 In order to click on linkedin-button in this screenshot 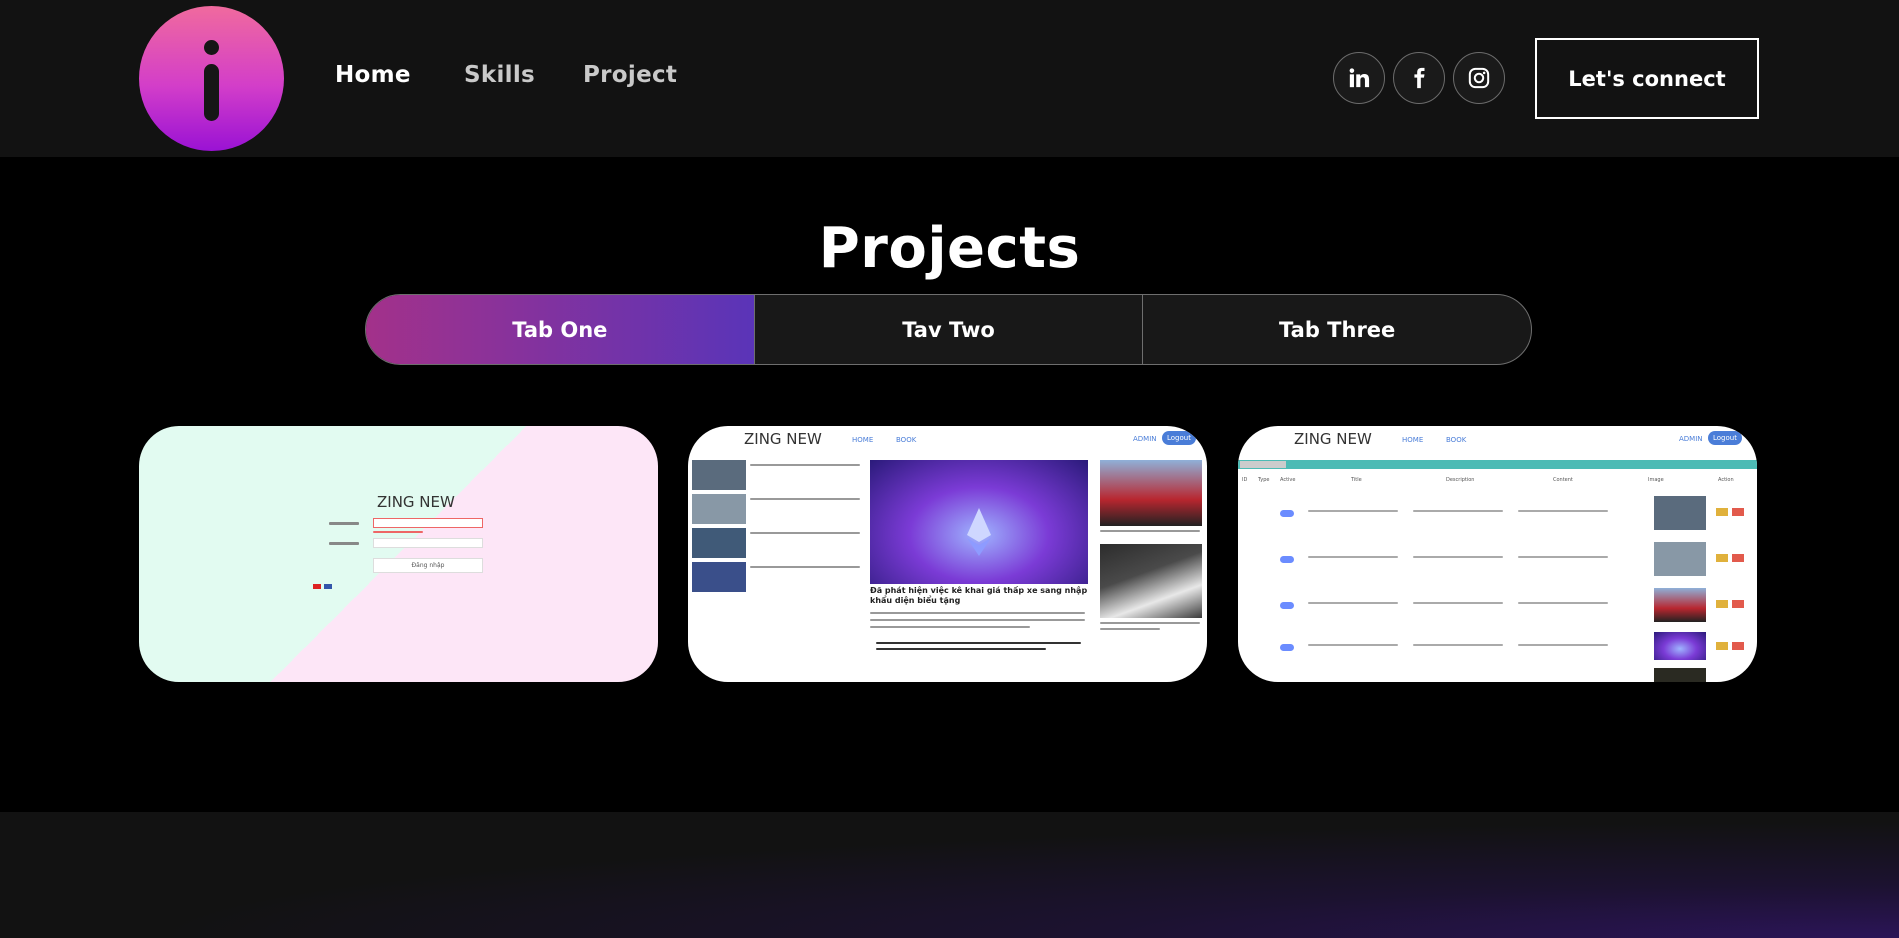, I will do `click(1359, 78)`.